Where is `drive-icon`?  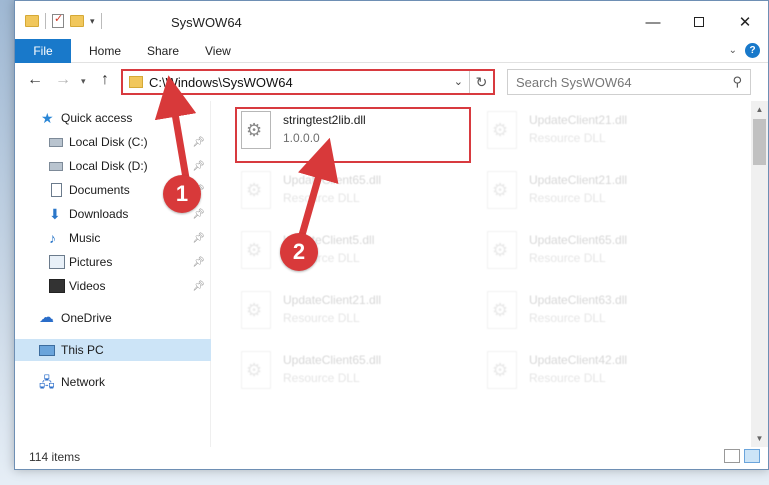
drive-icon is located at coordinates (56, 142).